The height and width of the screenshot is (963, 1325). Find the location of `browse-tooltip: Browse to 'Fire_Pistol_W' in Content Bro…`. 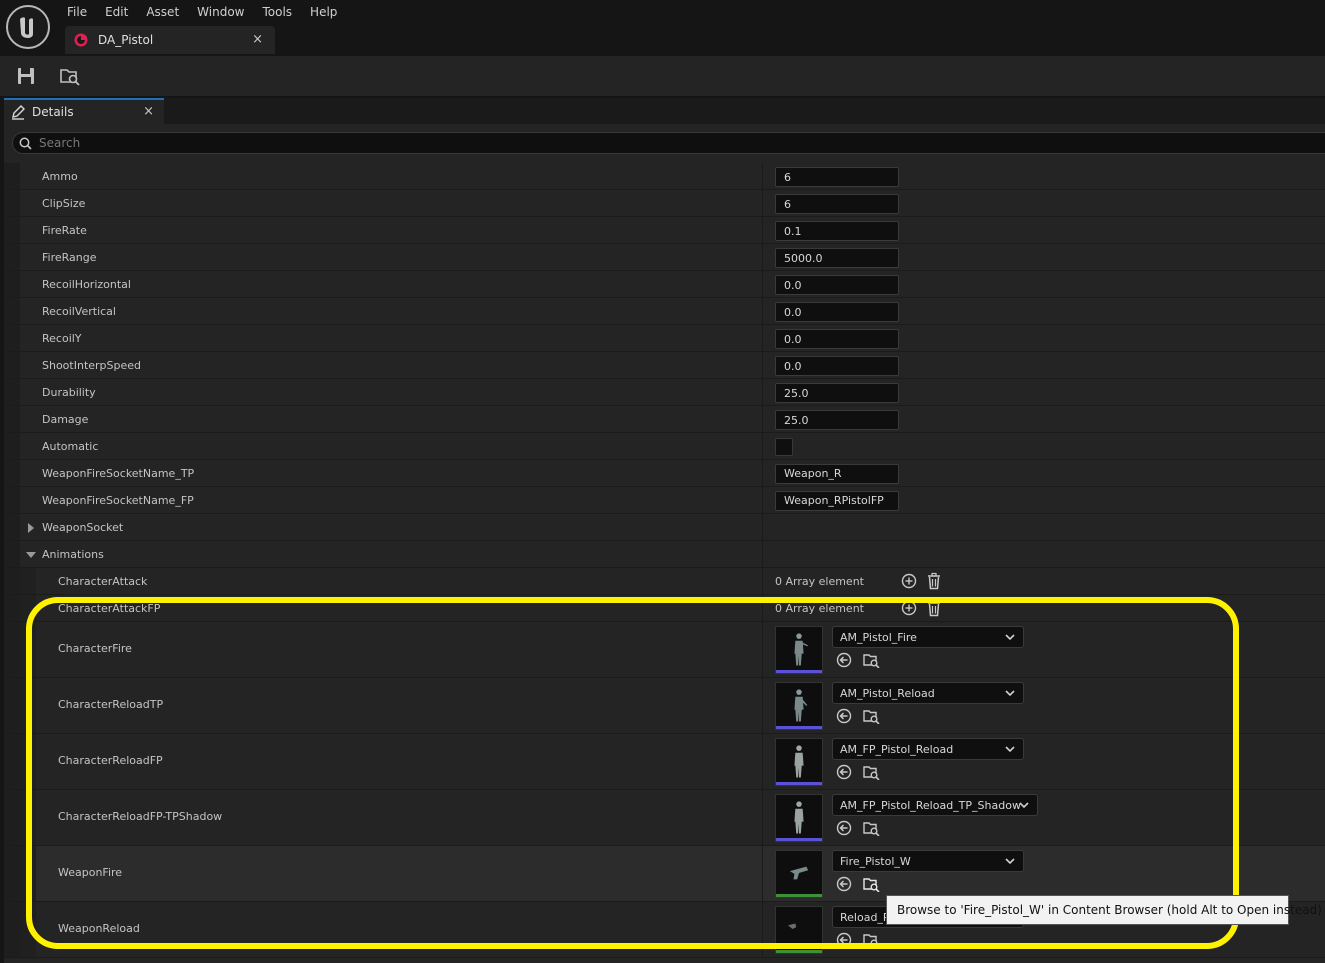

browse-tooltip: Browse to 'Fire_Pistol_W' in Content Bro… is located at coordinates (1104, 910).